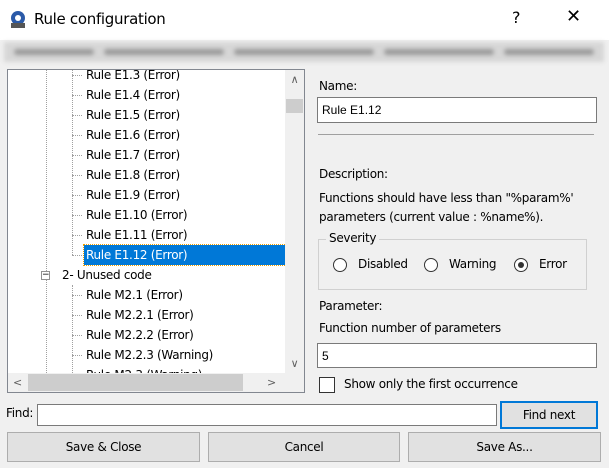 The image size is (609, 468). I want to click on window-title: Rule configuration, so click(100, 19).